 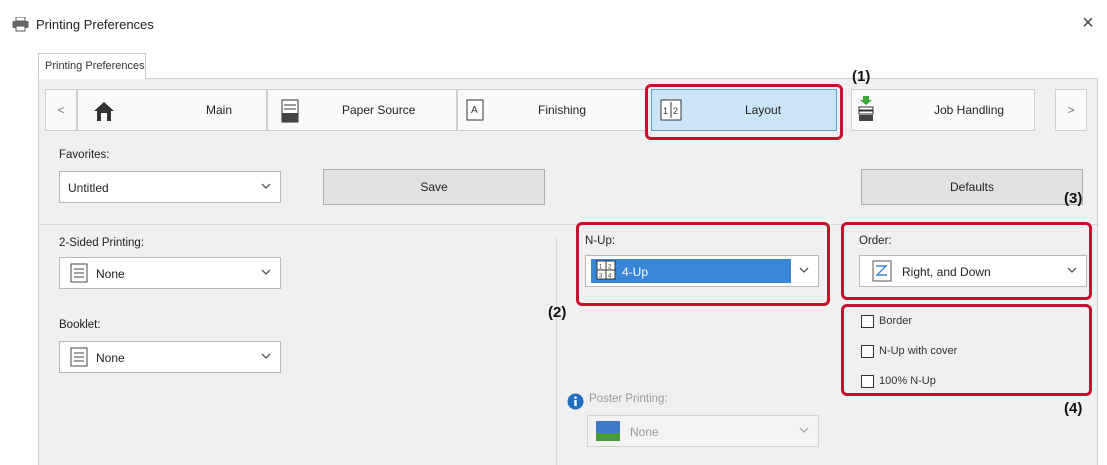 What do you see at coordinates (969, 110) in the screenshot?
I see `nav-item-label: Job Handling` at bounding box center [969, 110].